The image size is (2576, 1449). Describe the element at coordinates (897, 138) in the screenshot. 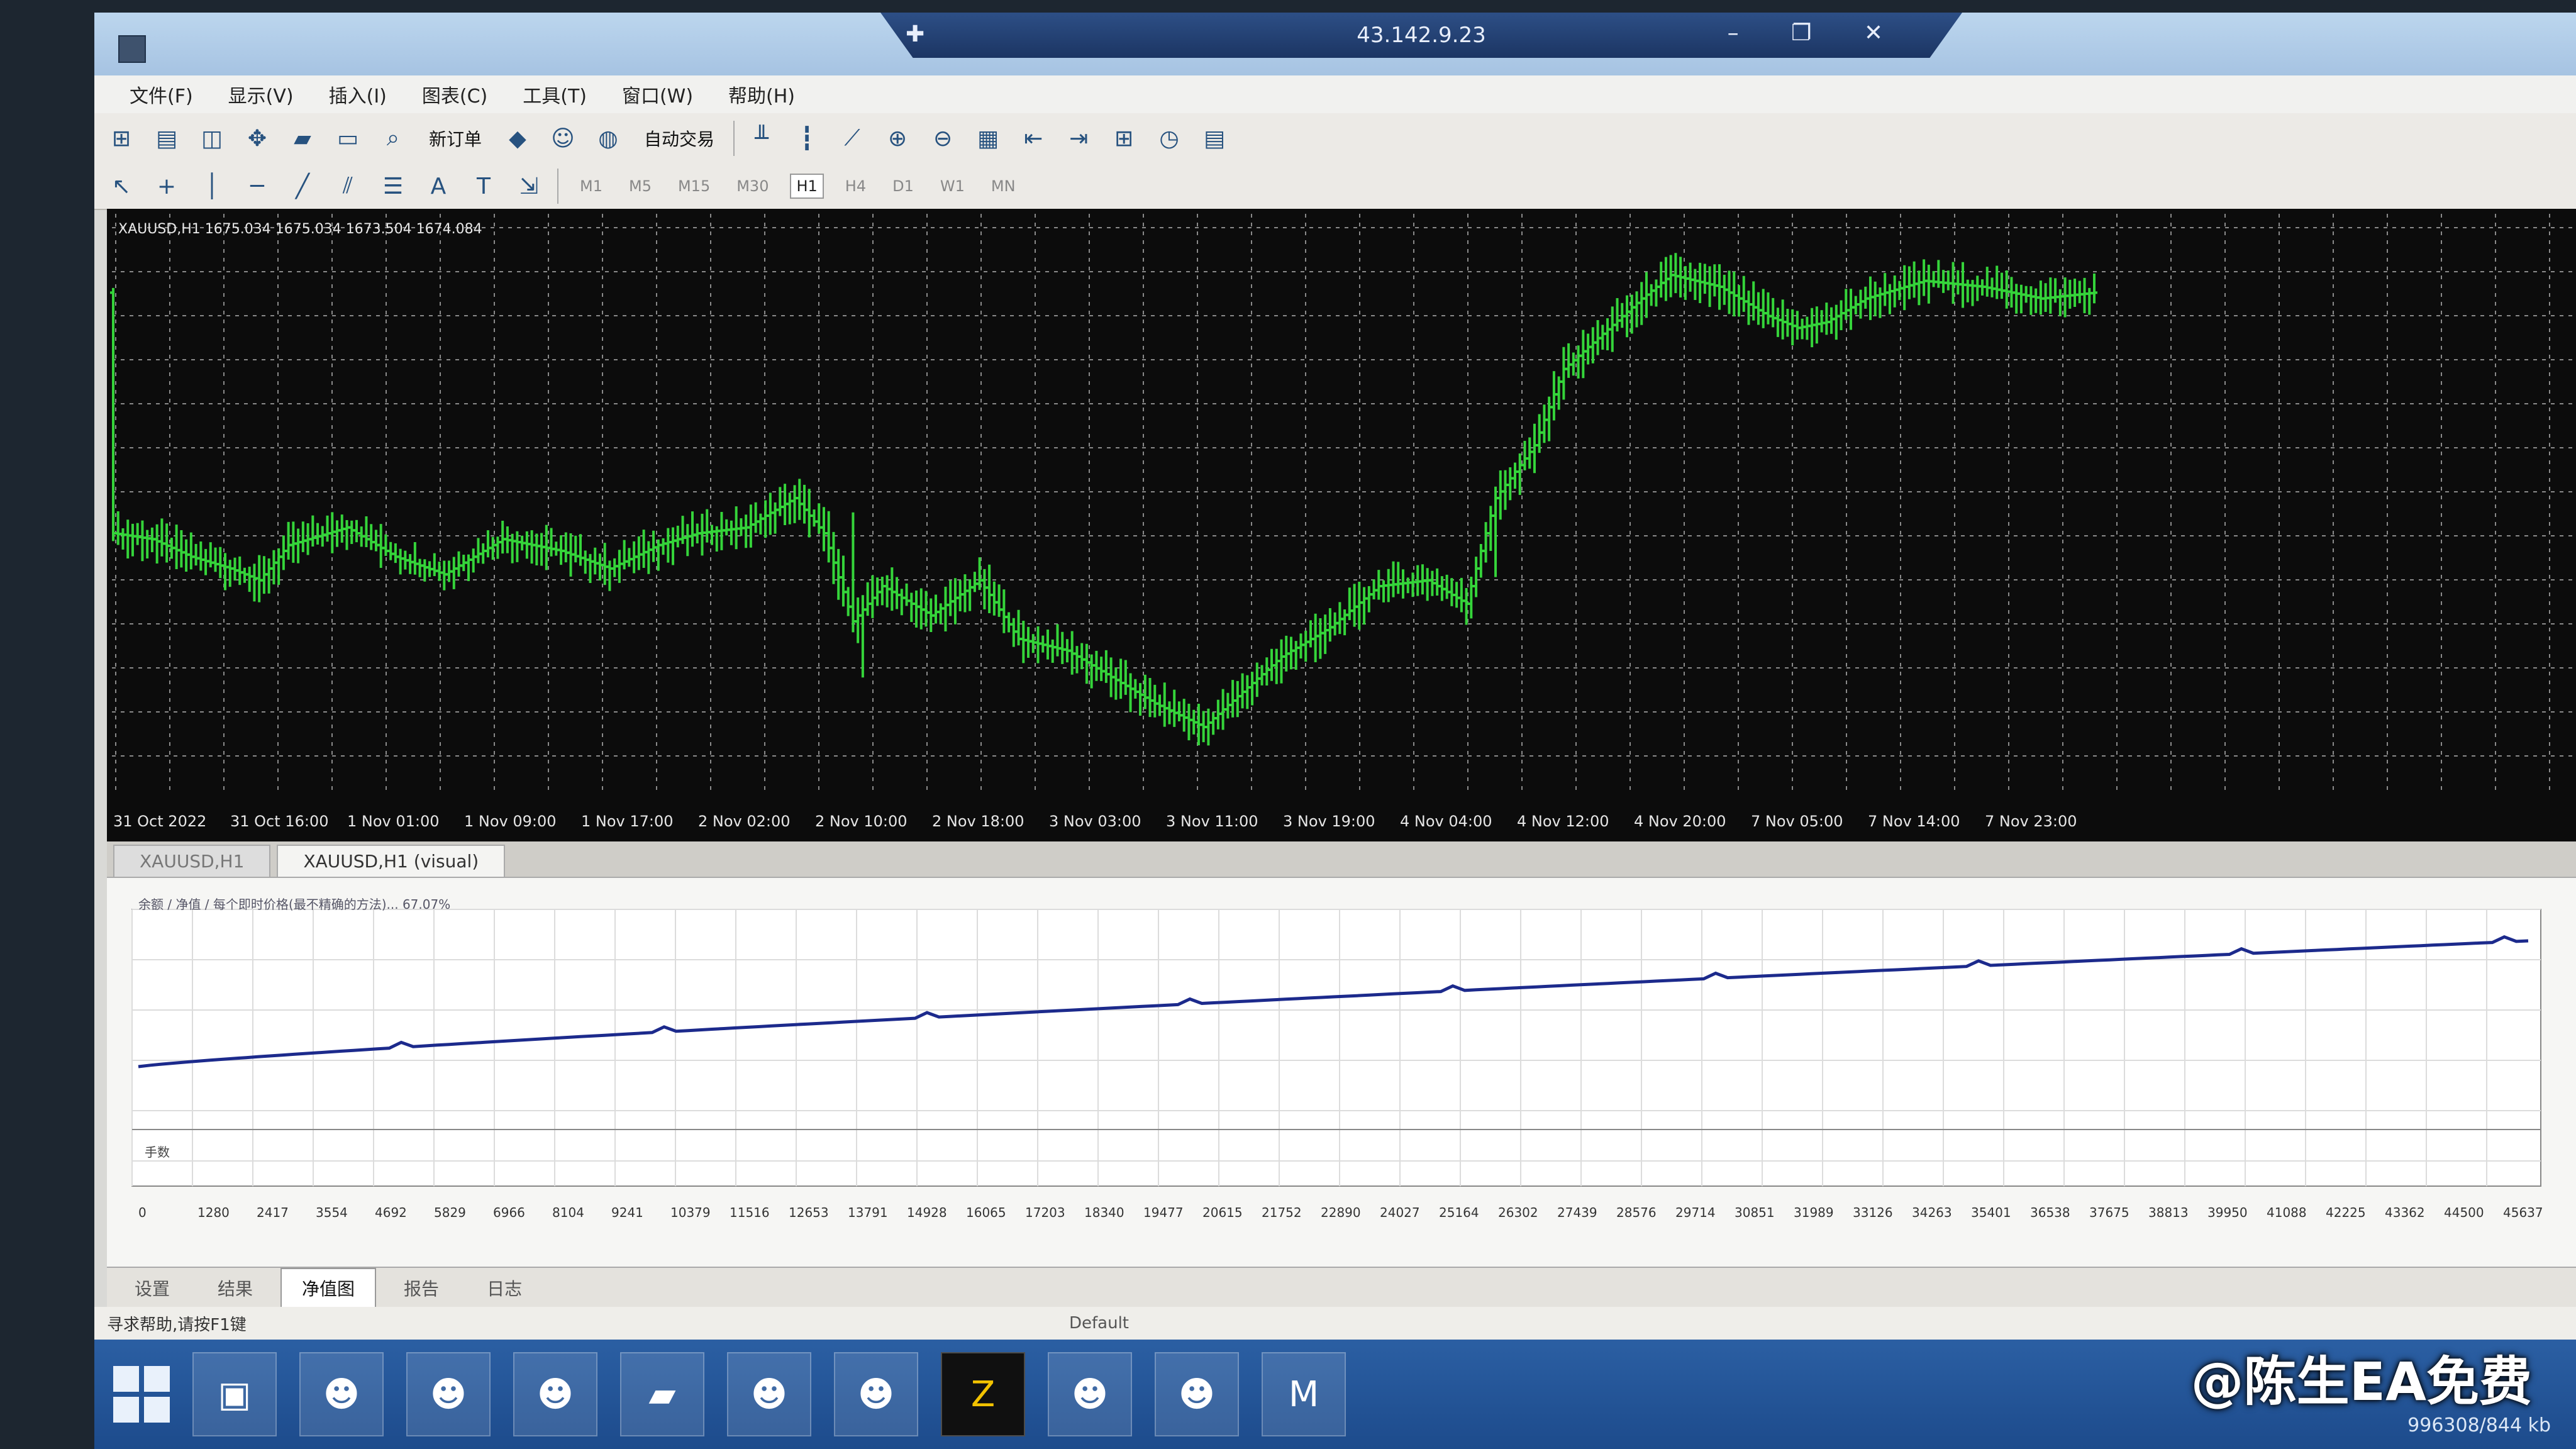

I see `zoom-in-icon: ⊕` at that location.